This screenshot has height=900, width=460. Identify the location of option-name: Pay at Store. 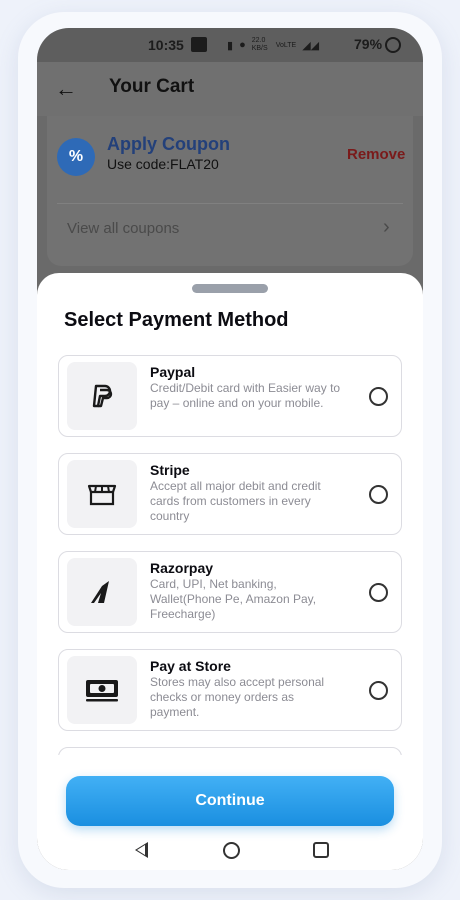
(190, 666).